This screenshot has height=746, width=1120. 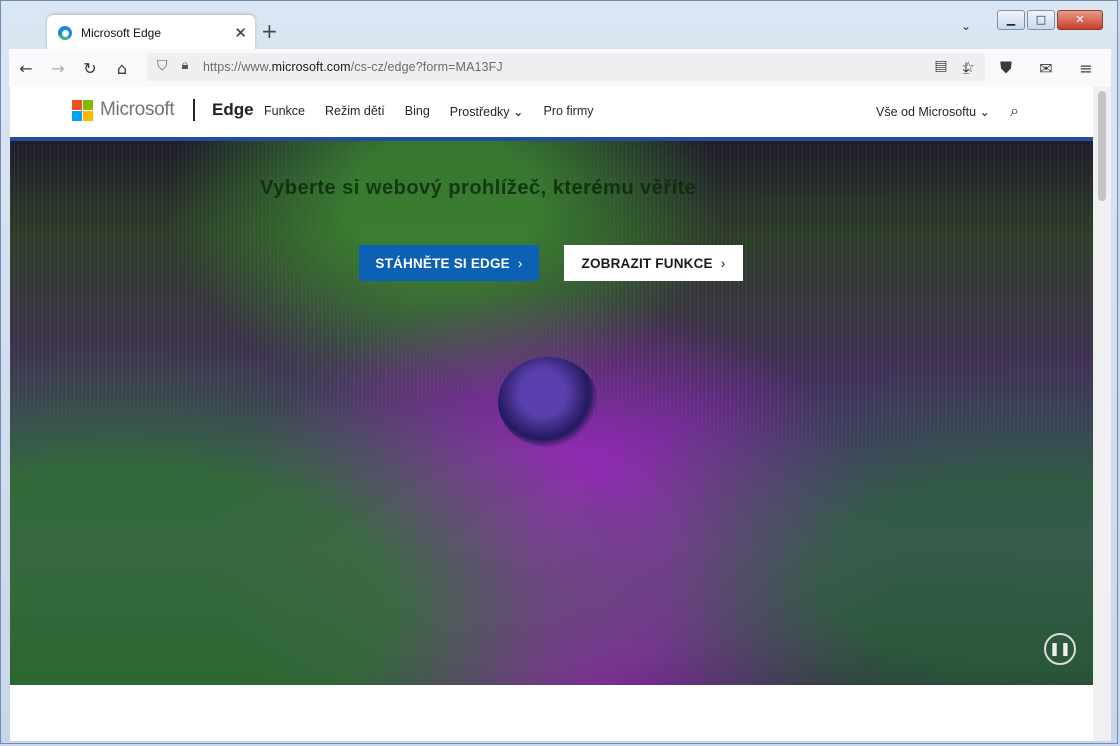 I want to click on microsoft-logo: Microsoft, so click(x=123, y=110).